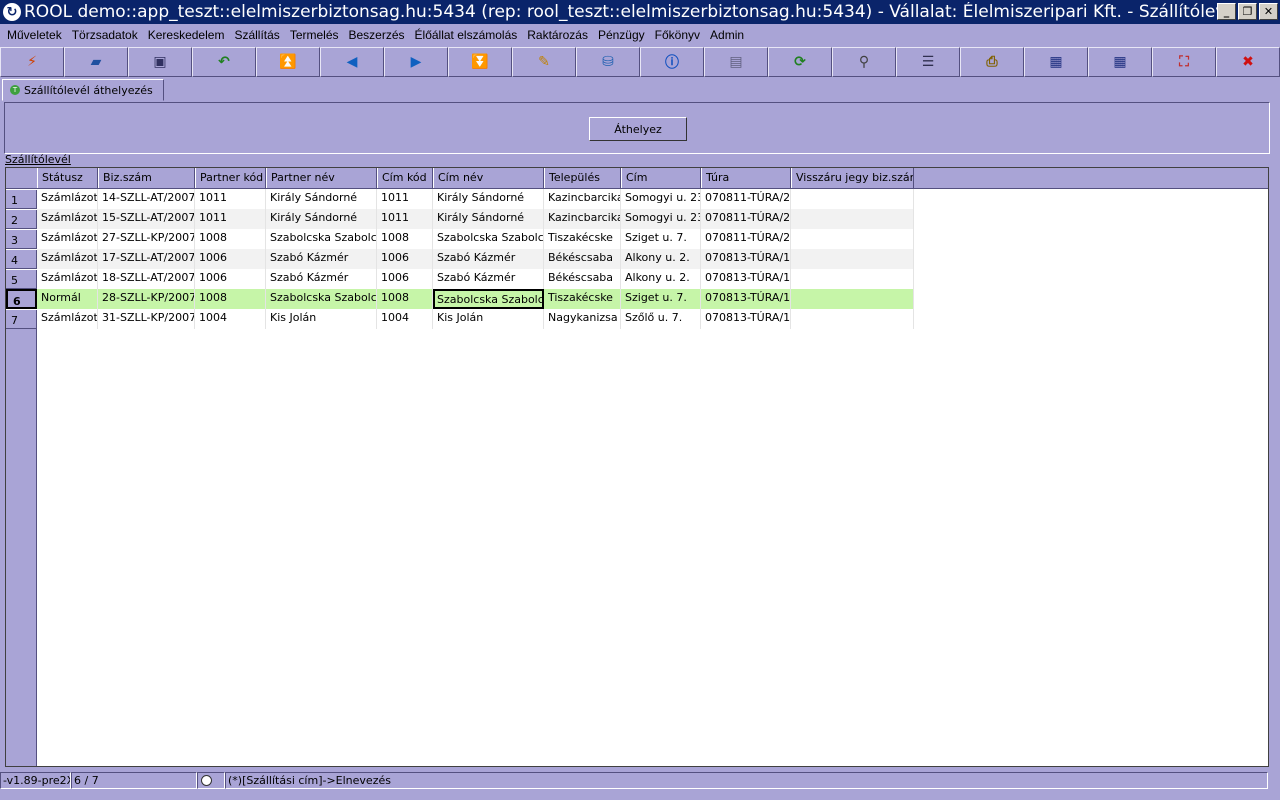 This screenshot has width=1280, height=800. Describe the element at coordinates (83, 90) in the screenshot. I see `tab-szallitolevel-athelyezes: T Szállítólevél áthelyezés` at that location.